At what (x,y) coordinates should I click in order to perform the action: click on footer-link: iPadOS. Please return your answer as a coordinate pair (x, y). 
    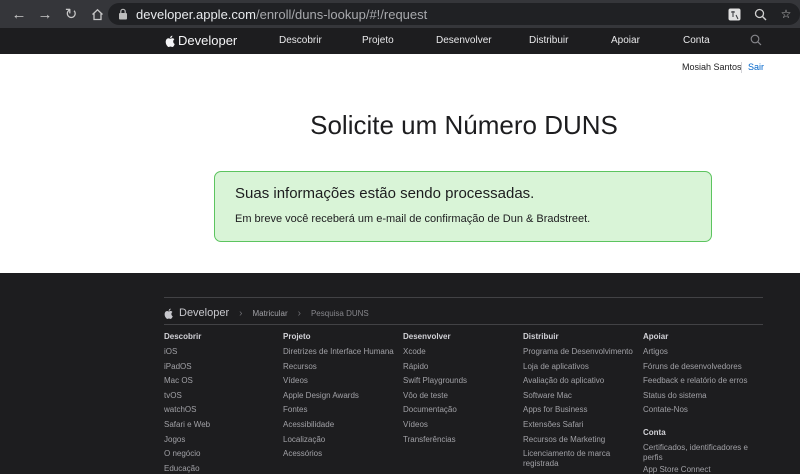
    Looking at the image, I should click on (187, 369).